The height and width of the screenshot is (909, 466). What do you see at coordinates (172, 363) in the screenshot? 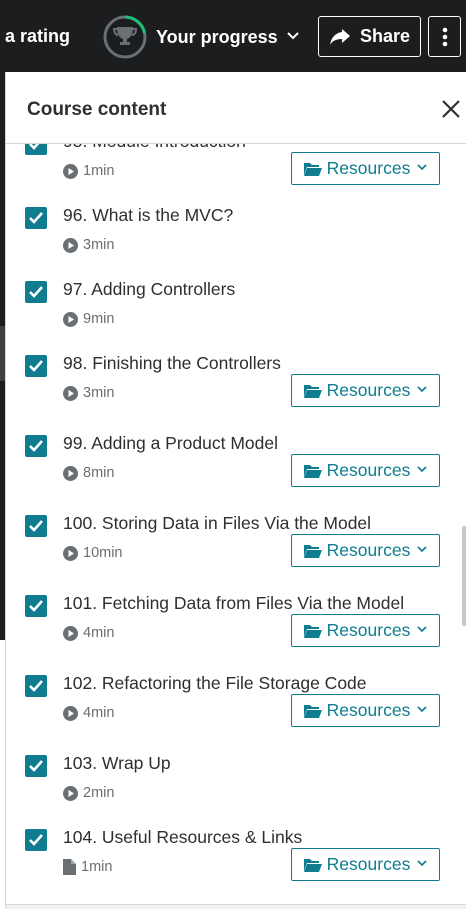
I see `lecture-title: 98. Finishing the Controllers` at bounding box center [172, 363].